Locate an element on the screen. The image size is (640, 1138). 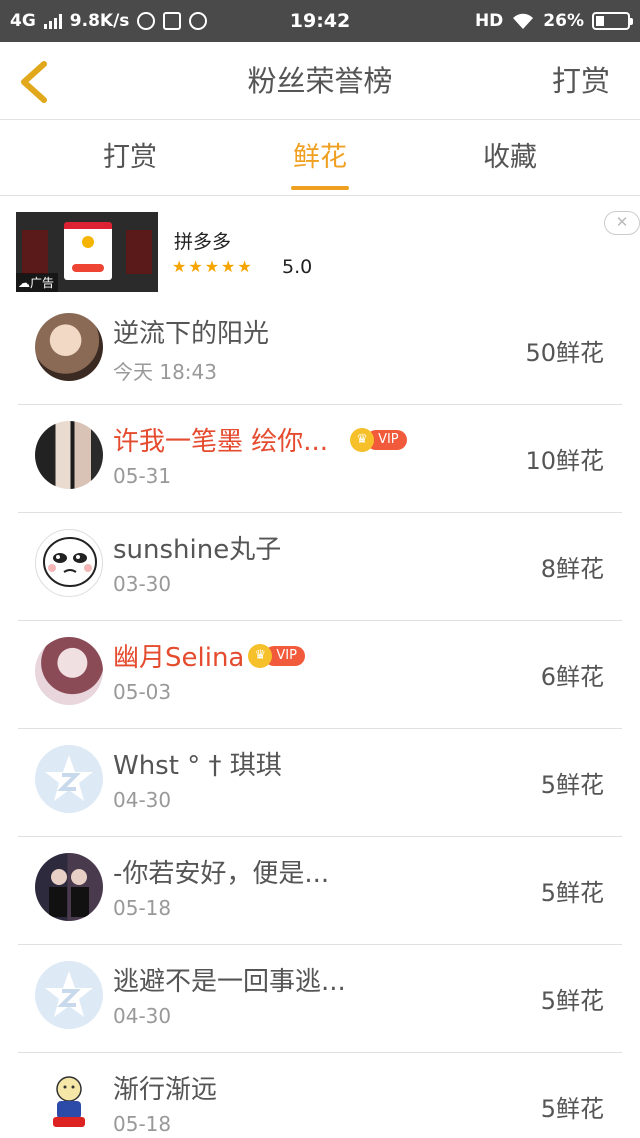
ad-star-rating-icon: ★★★★★ is located at coordinates (213, 266).